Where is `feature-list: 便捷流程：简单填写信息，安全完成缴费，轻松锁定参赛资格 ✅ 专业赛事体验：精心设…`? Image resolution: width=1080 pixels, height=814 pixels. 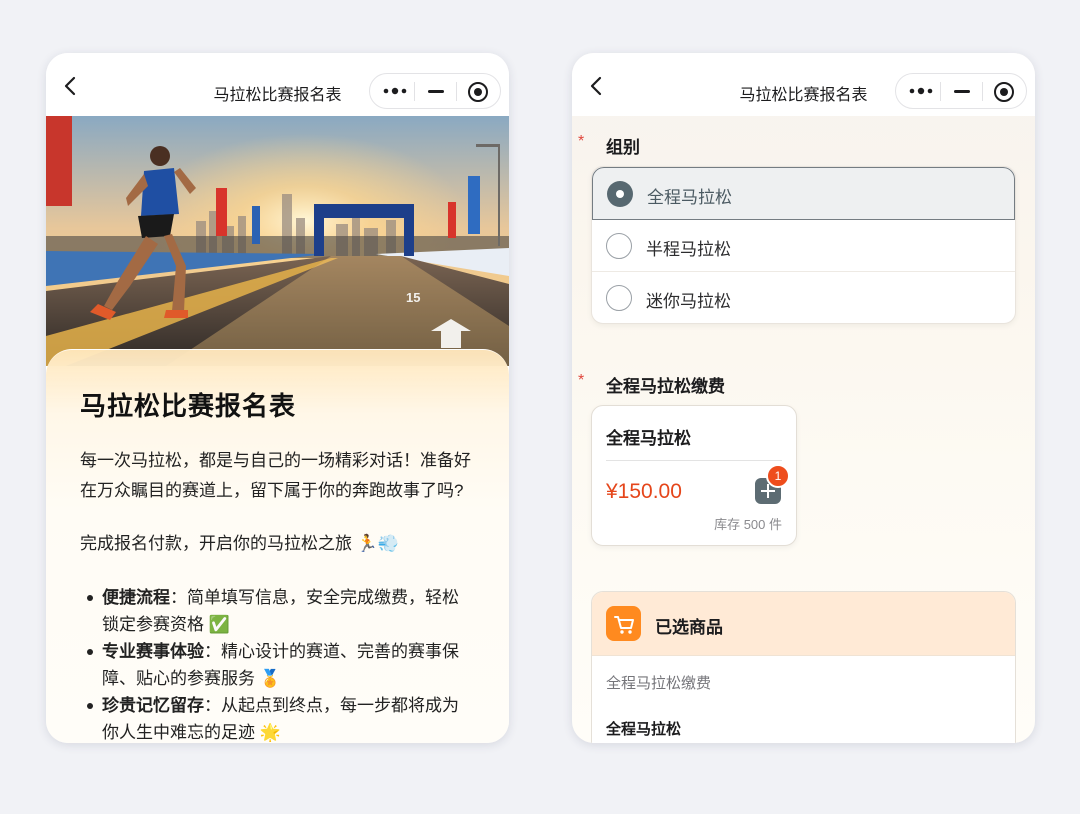 feature-list: 便捷流程：简单填写信息，安全完成缴费，轻松锁定参赛资格 ✅ 专业赛事体验：精心设… is located at coordinates (277, 663).